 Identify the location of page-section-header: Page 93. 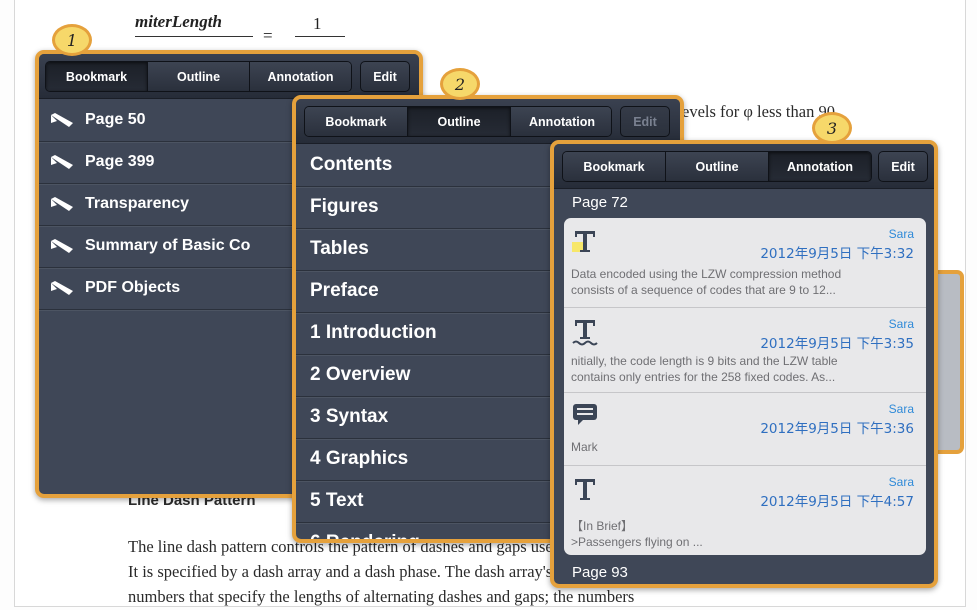
(600, 572).